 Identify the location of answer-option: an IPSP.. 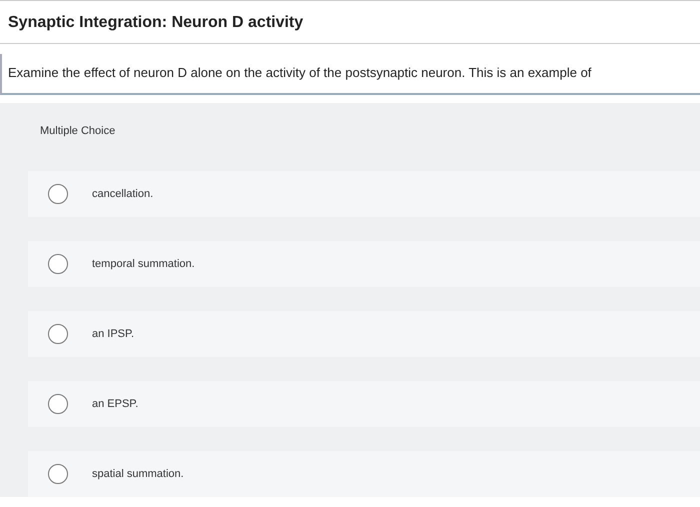
(364, 334).